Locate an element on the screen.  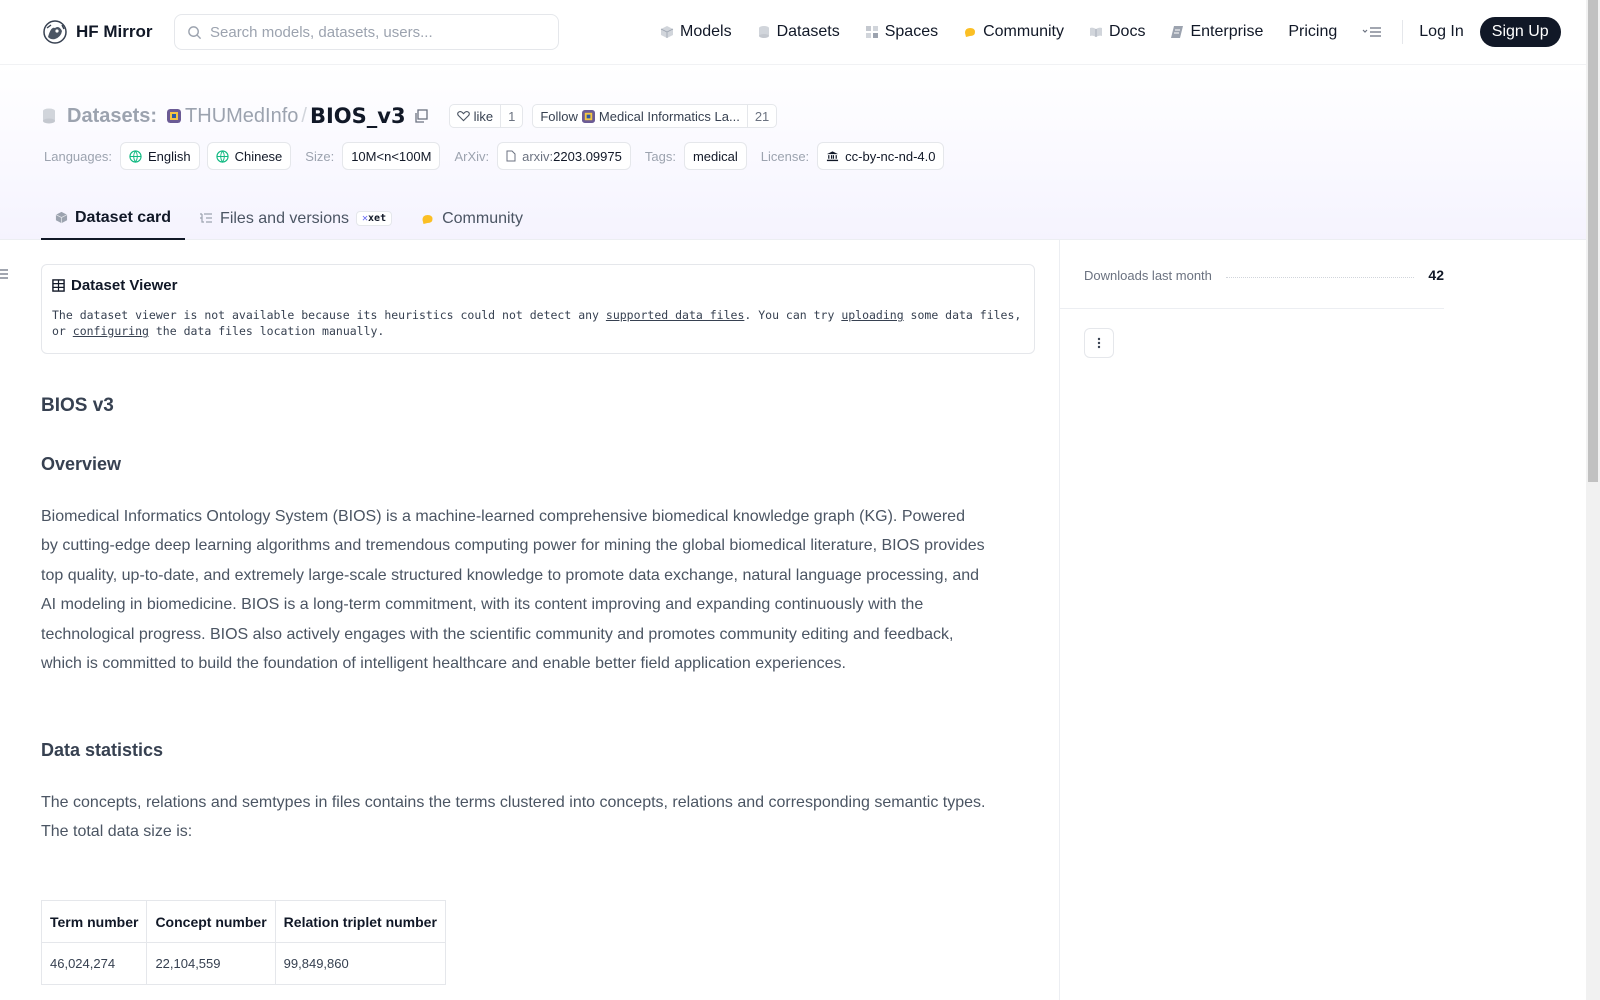
follow-count: 21 is located at coordinates (761, 116).